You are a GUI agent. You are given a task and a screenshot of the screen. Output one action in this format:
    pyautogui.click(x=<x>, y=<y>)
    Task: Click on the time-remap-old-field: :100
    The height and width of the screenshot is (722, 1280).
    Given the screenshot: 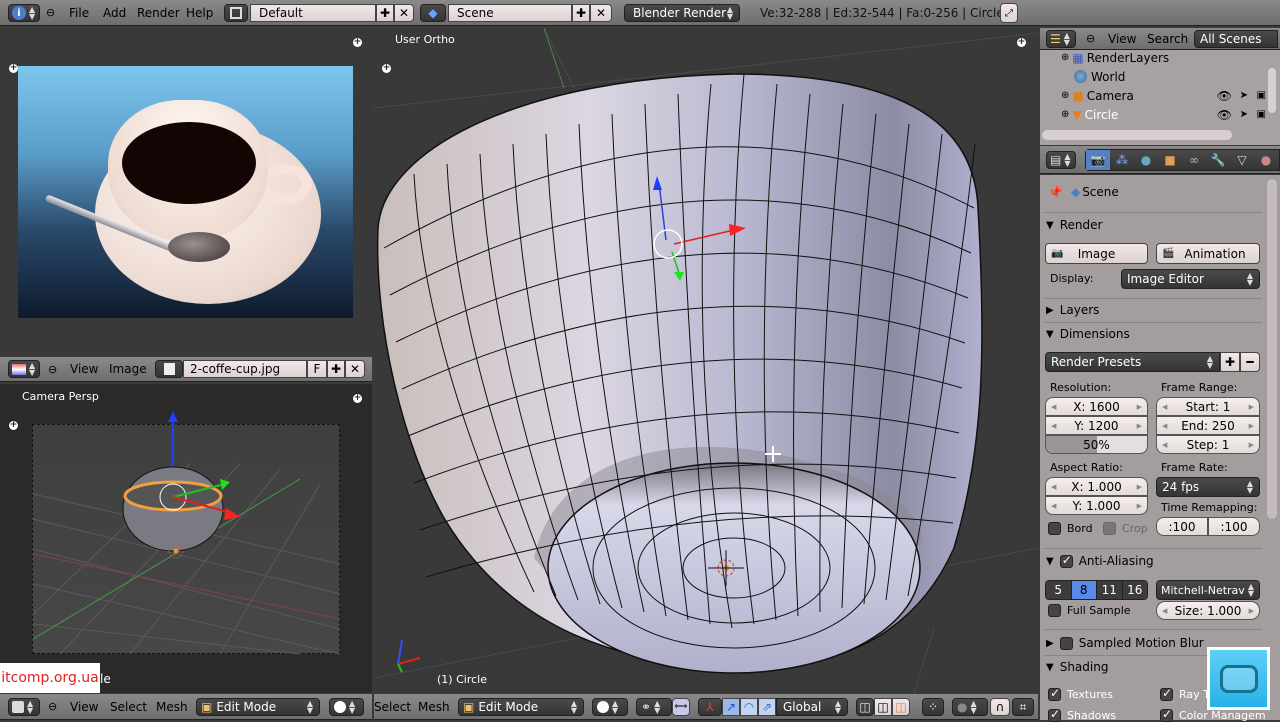 What is the action you would take?
    pyautogui.click(x=1182, y=526)
    